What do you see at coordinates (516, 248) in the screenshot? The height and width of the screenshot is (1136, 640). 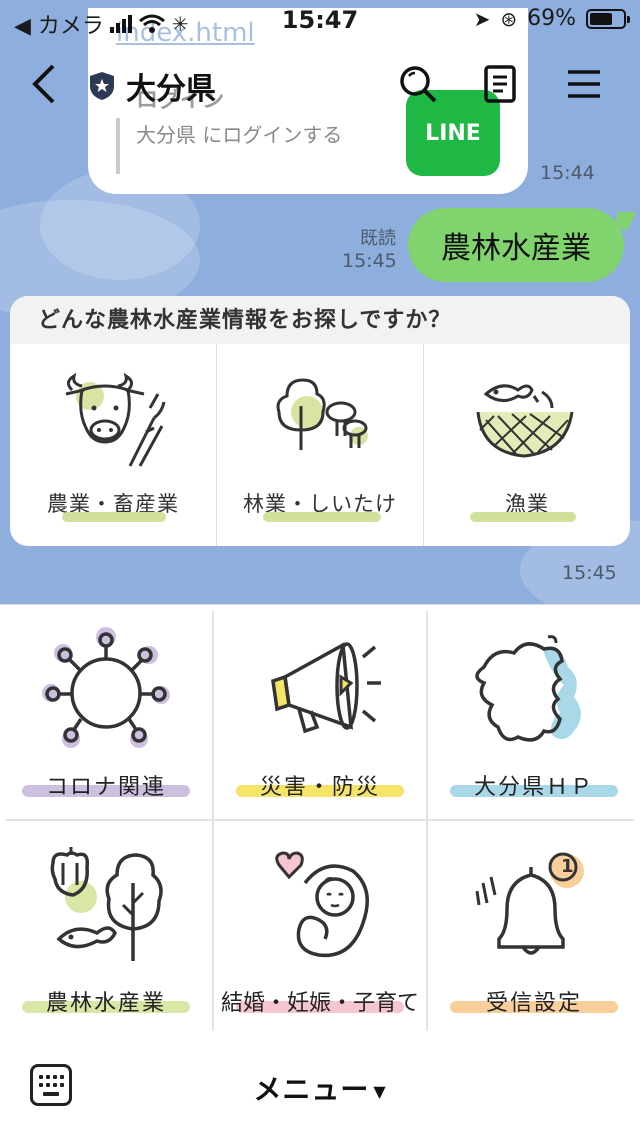 I see `user-message-text: 農林水産業` at bounding box center [516, 248].